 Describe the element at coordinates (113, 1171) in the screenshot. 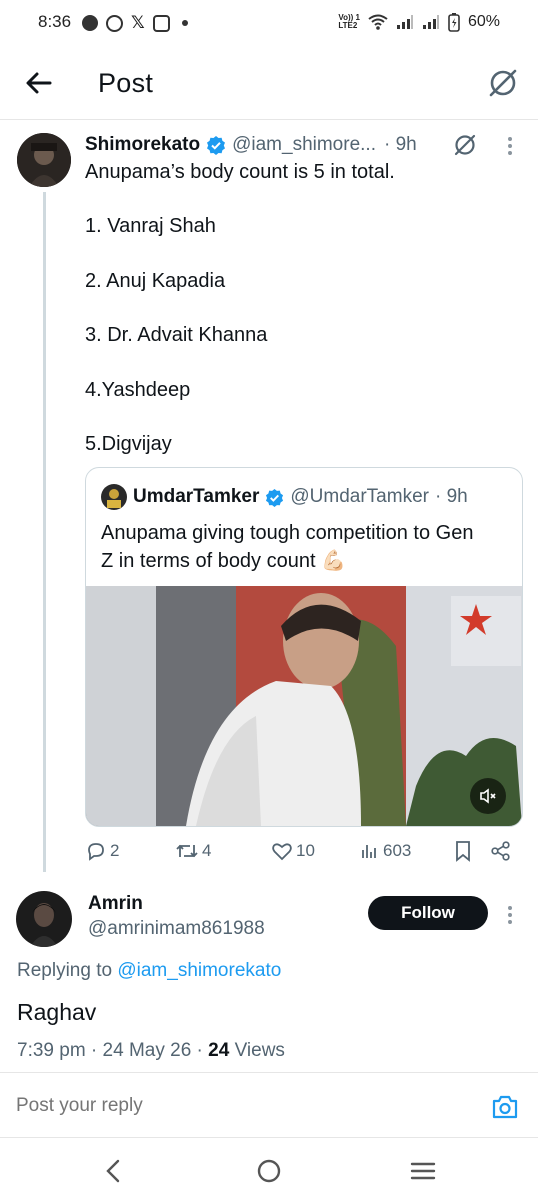

I see `nav-back-icon` at that location.